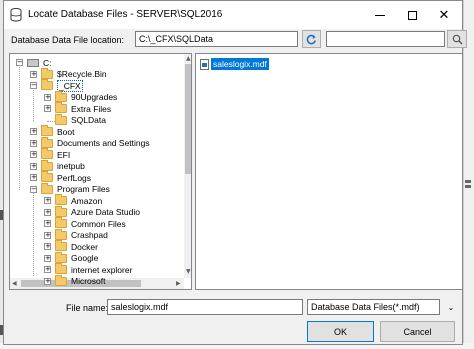 The width and height of the screenshot is (474, 349). I want to click on tree-item: Google, so click(77, 257).